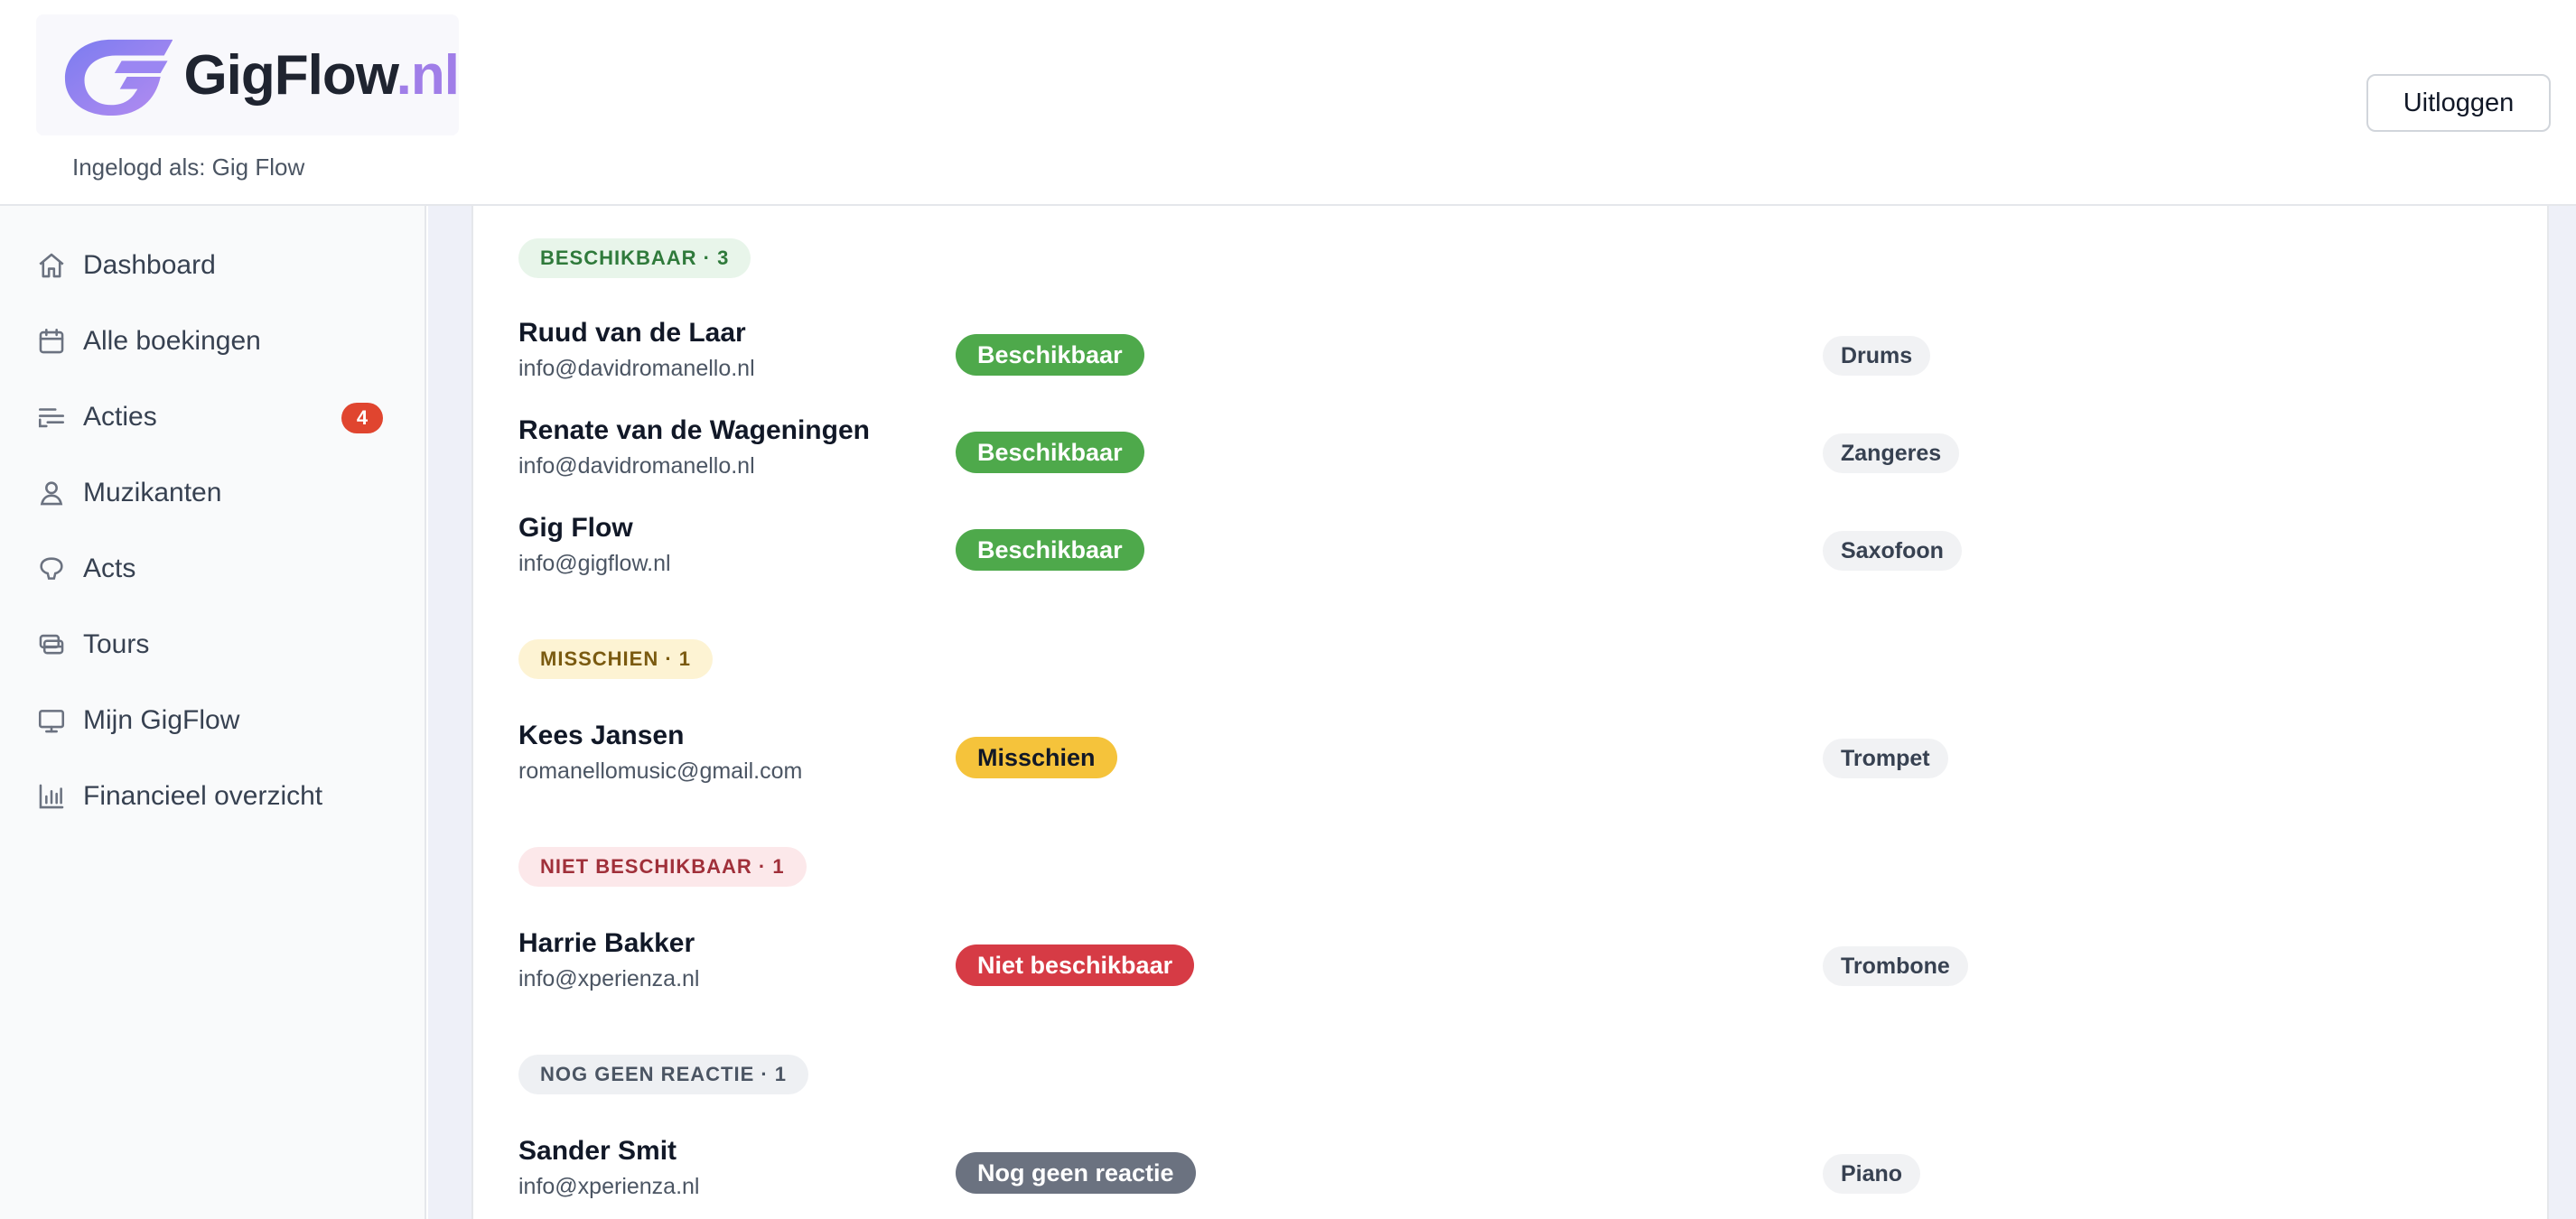  Describe the element at coordinates (51, 721) in the screenshot. I see `monitor-icon` at that location.